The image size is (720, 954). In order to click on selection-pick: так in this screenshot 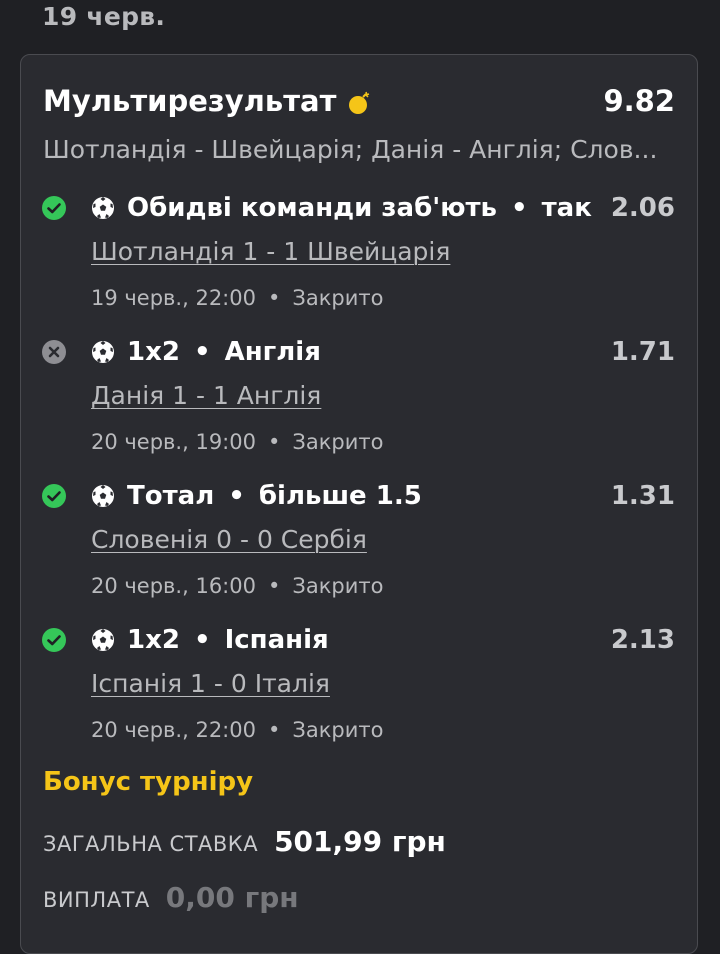, I will do `click(566, 208)`.